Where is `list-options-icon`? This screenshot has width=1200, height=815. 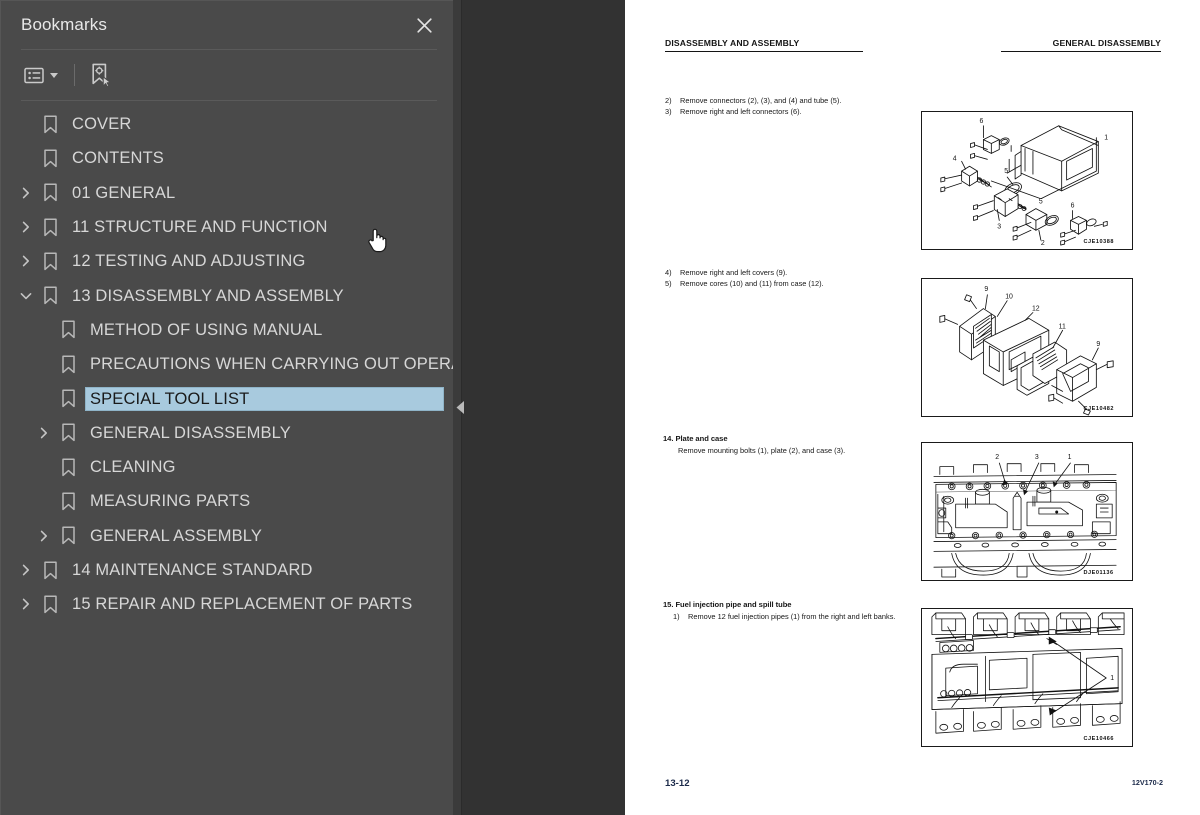 list-options-icon is located at coordinates (41, 75).